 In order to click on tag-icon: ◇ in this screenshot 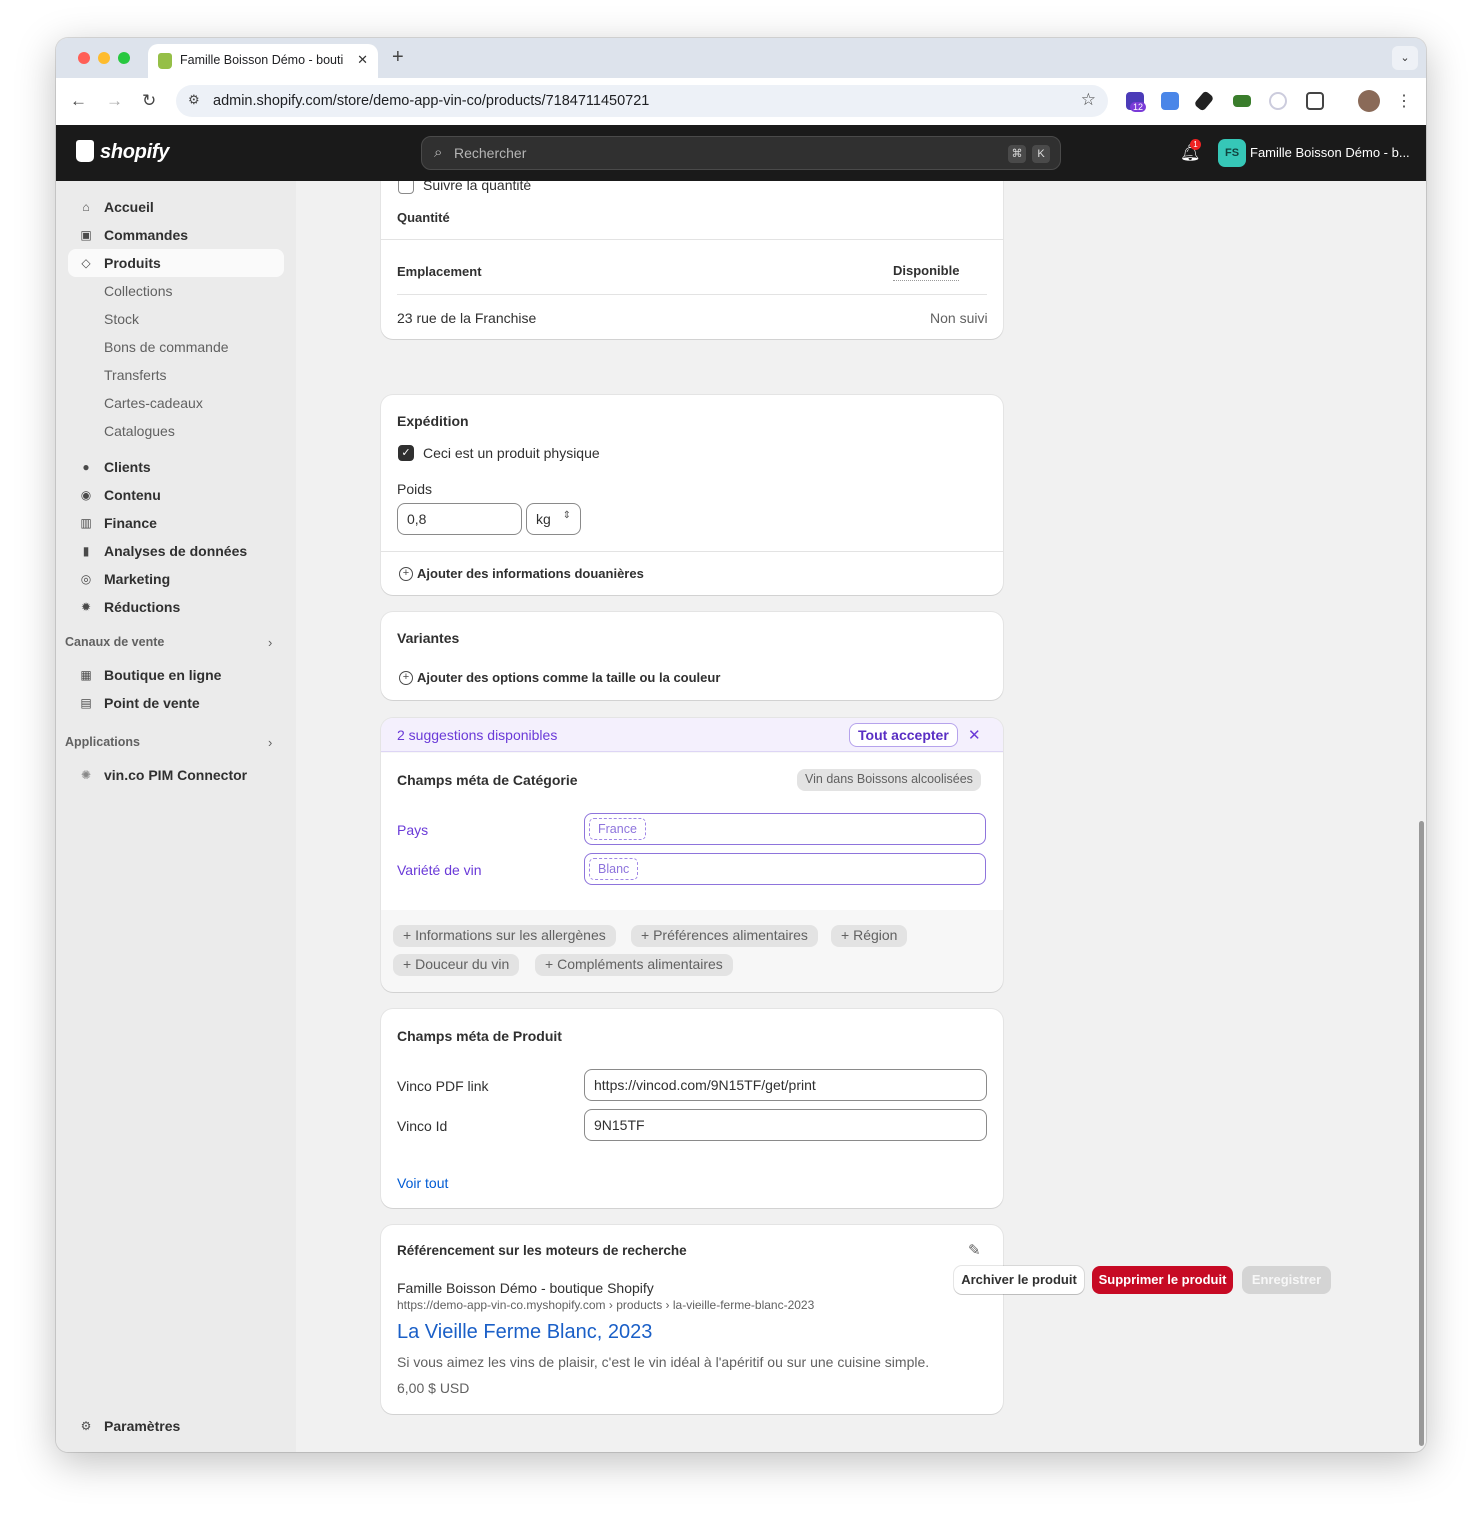, I will do `click(86, 263)`.